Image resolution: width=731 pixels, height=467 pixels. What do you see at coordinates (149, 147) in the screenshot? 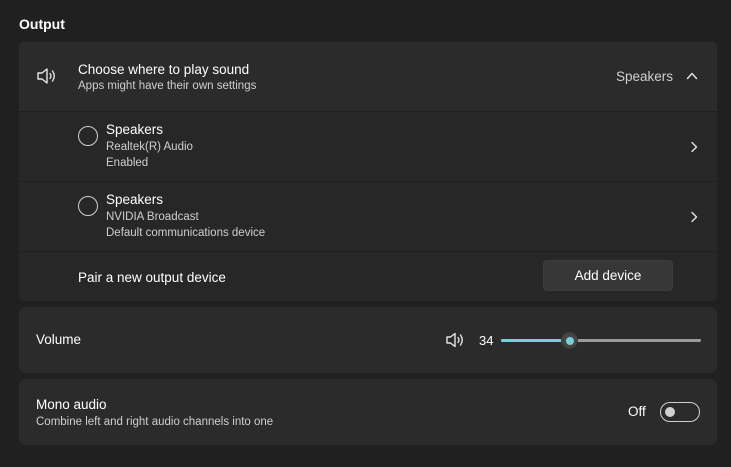
I see `device-driver: Realtek(R) Audio` at bounding box center [149, 147].